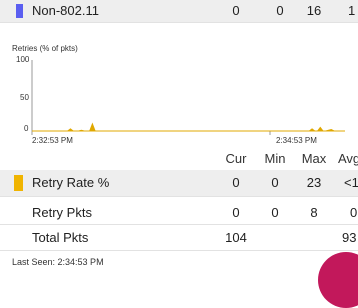 This screenshot has height=308, width=358. Describe the element at coordinates (275, 212) in the screenshot. I see `retry-pkts-min: 0` at that location.